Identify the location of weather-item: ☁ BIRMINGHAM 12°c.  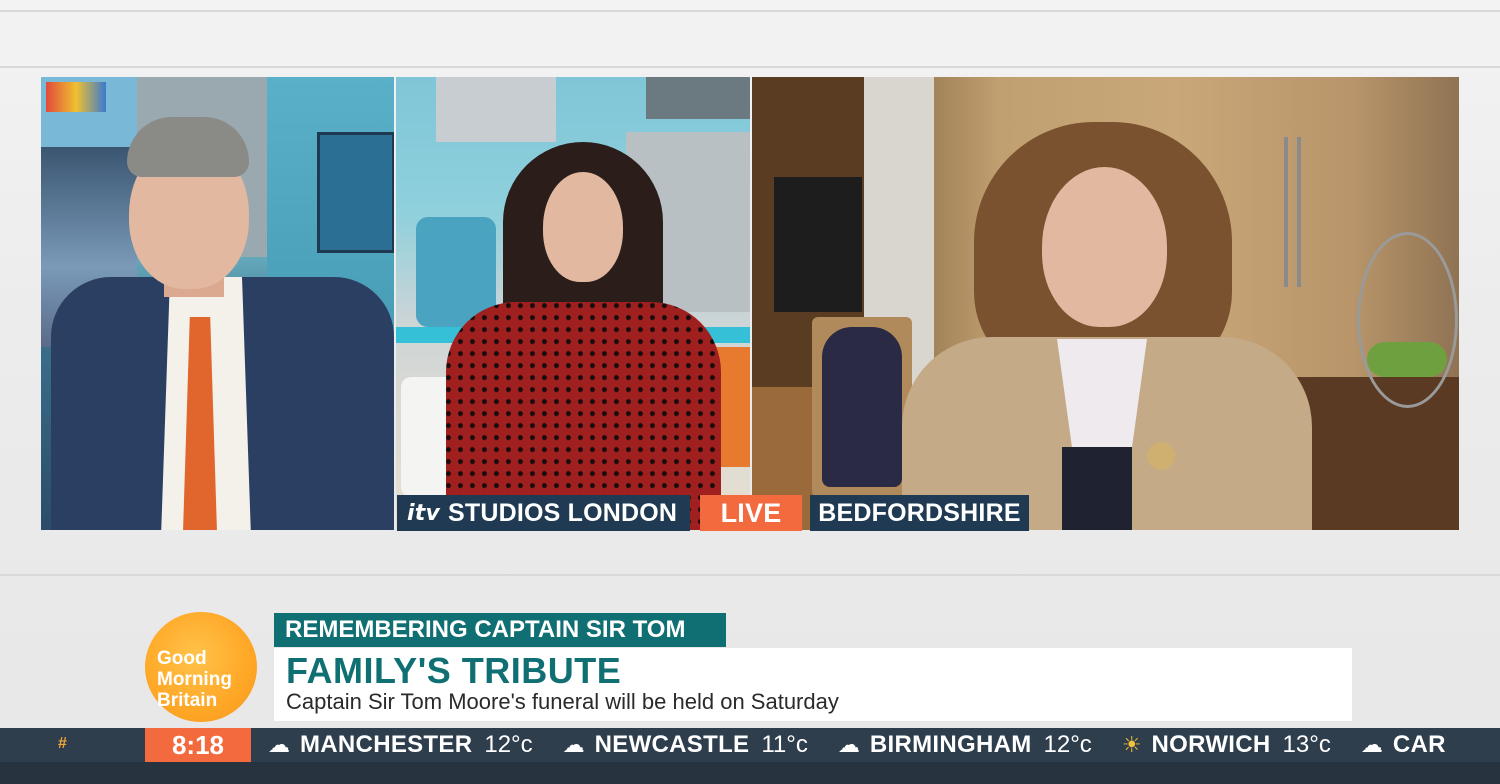
(965, 745).